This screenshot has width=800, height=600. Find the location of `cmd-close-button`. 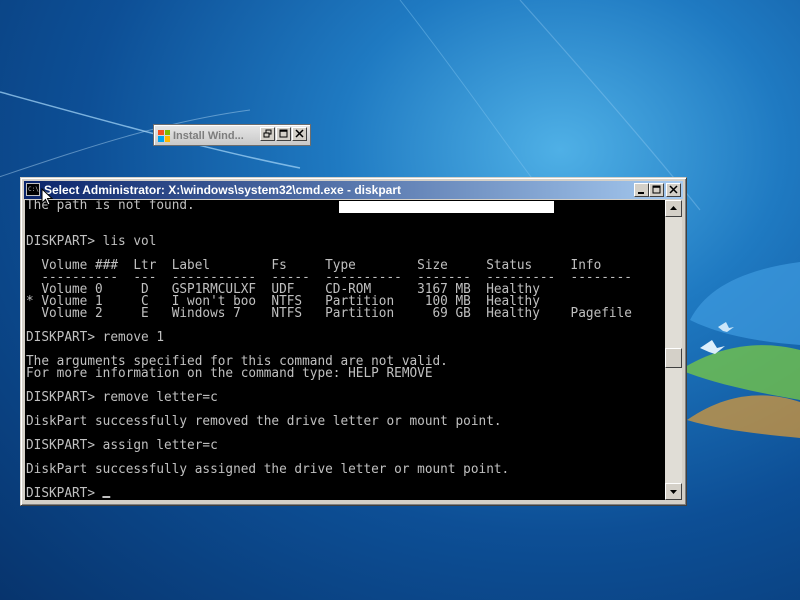

cmd-close-button is located at coordinates (673, 190).